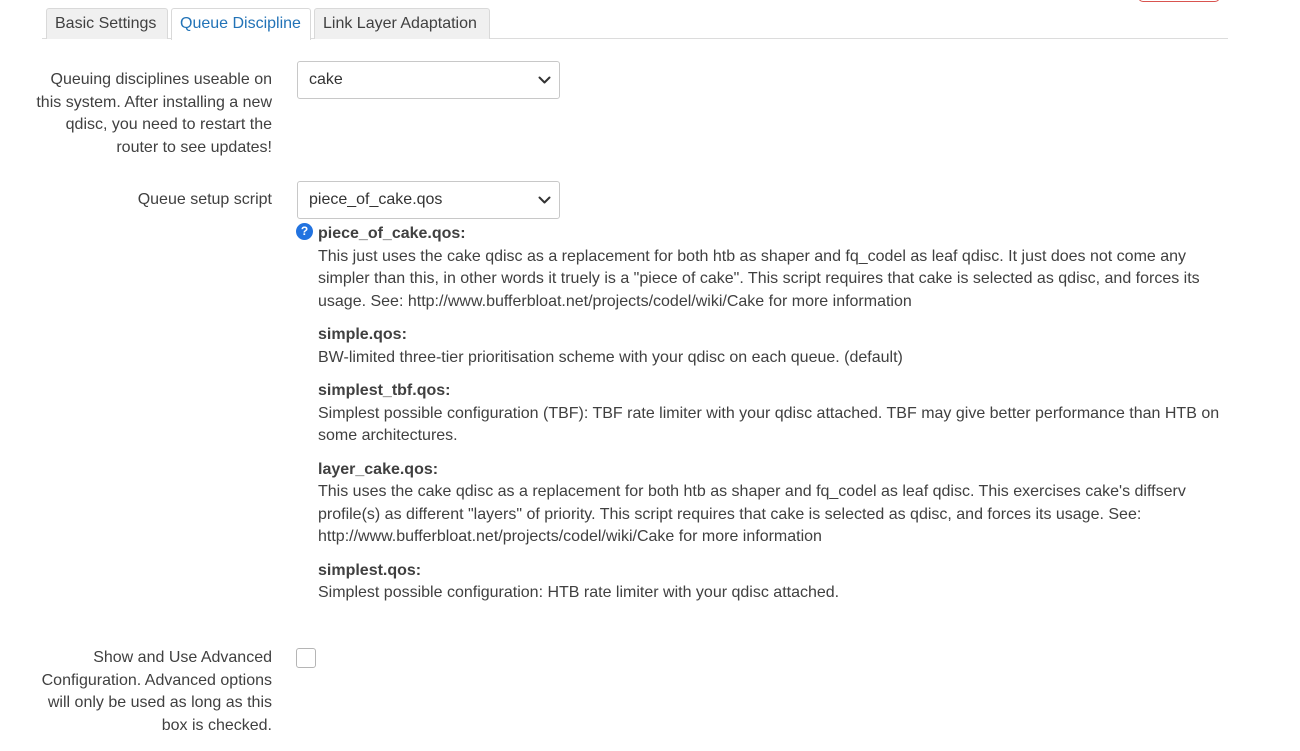 The width and height of the screenshot is (1300, 751). Describe the element at coordinates (376, 199) in the screenshot. I see `script-select-value: piece_of_cake.qos` at that location.